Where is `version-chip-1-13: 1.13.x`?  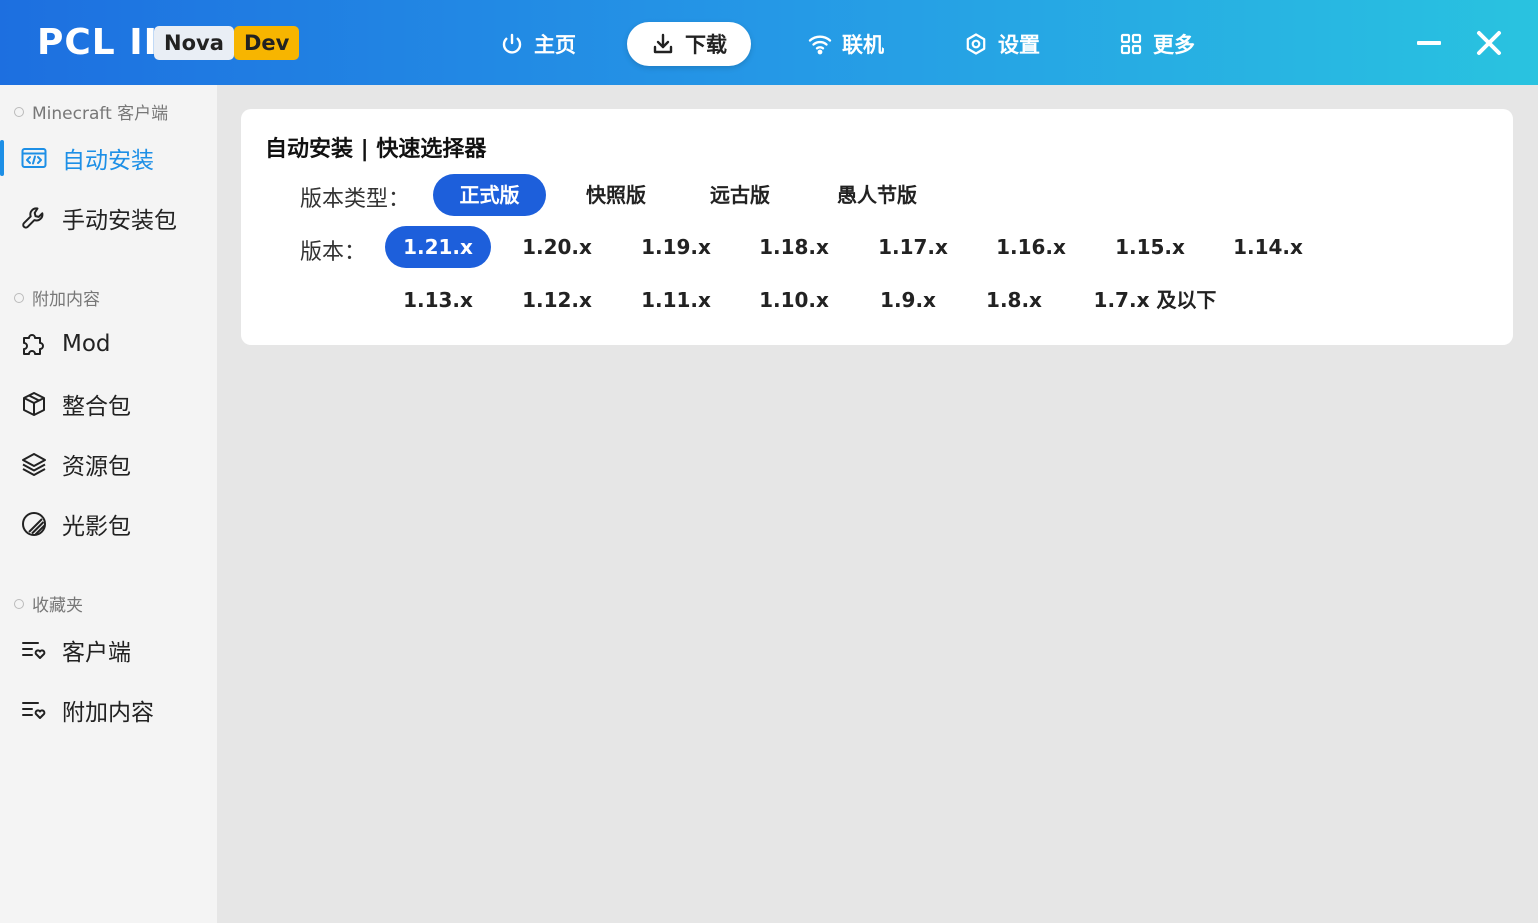 version-chip-1-13: 1.13.x is located at coordinates (438, 300).